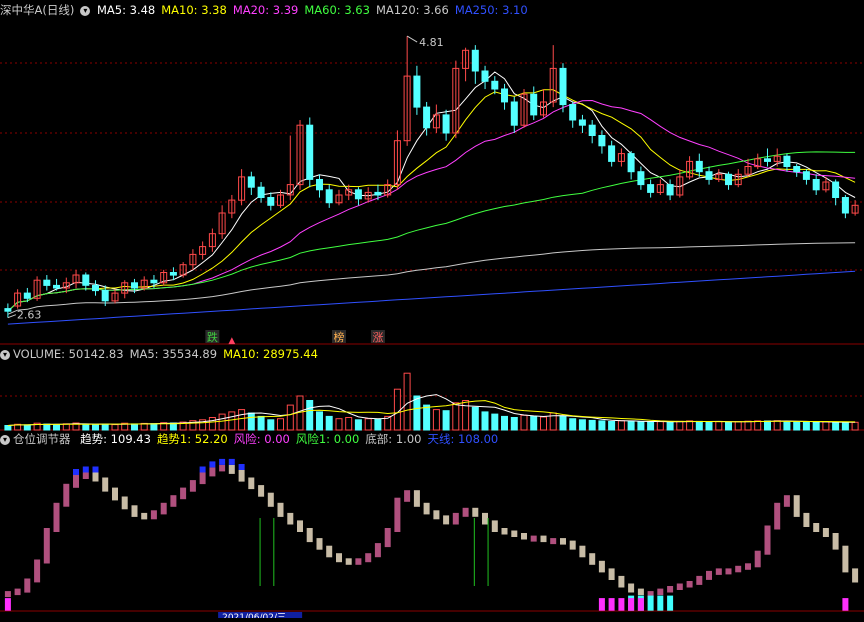 This screenshot has height=622, width=864. What do you see at coordinates (37, 10) in the screenshot?
I see `stock-title: 深中华A(日线)` at bounding box center [37, 10].